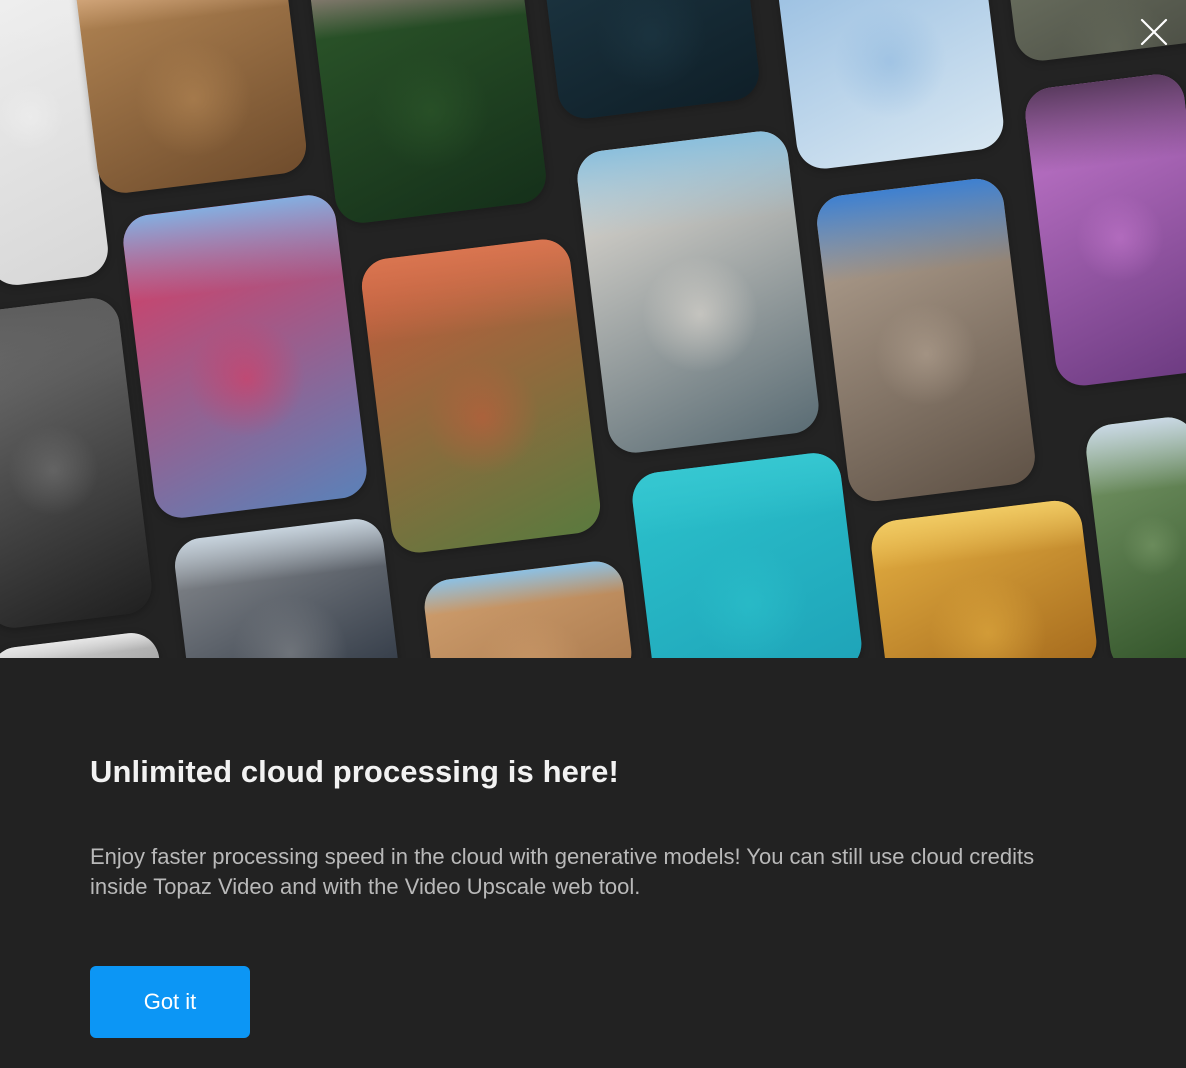 The height and width of the screenshot is (1068, 1186). I want to click on tile-ferris-wheel, so click(888, 86).